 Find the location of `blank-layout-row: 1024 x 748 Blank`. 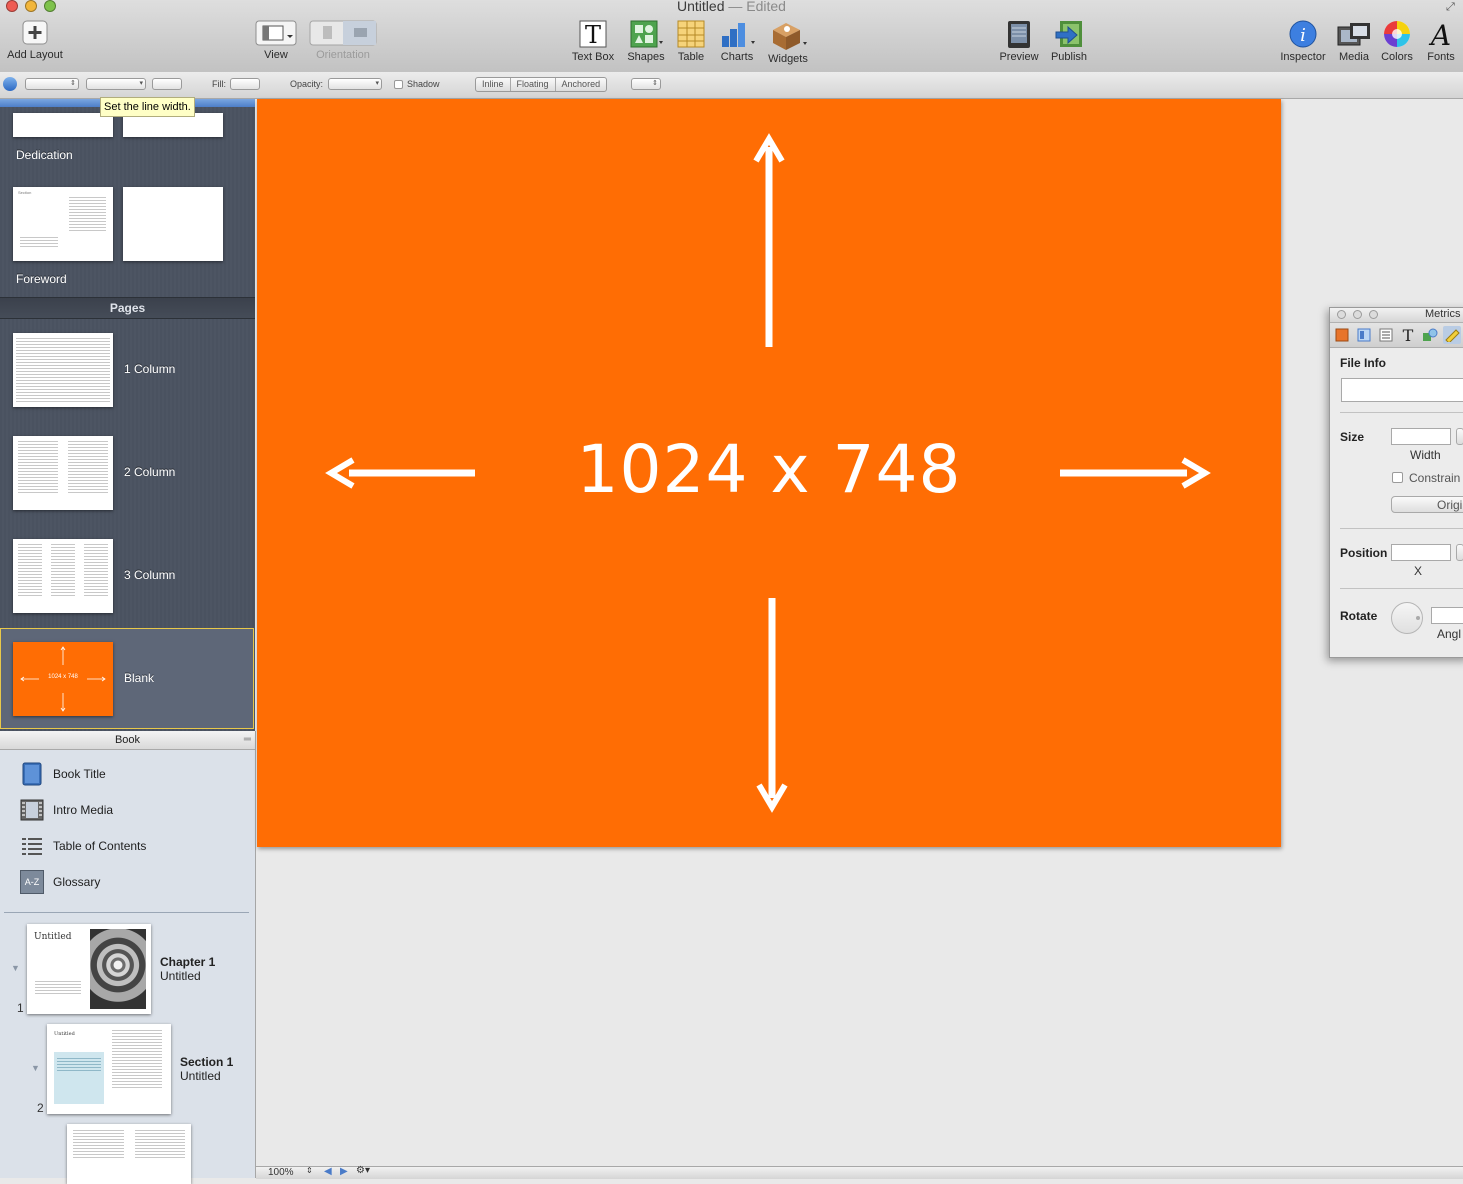

blank-layout-row: 1024 x 748 Blank is located at coordinates (127, 678).